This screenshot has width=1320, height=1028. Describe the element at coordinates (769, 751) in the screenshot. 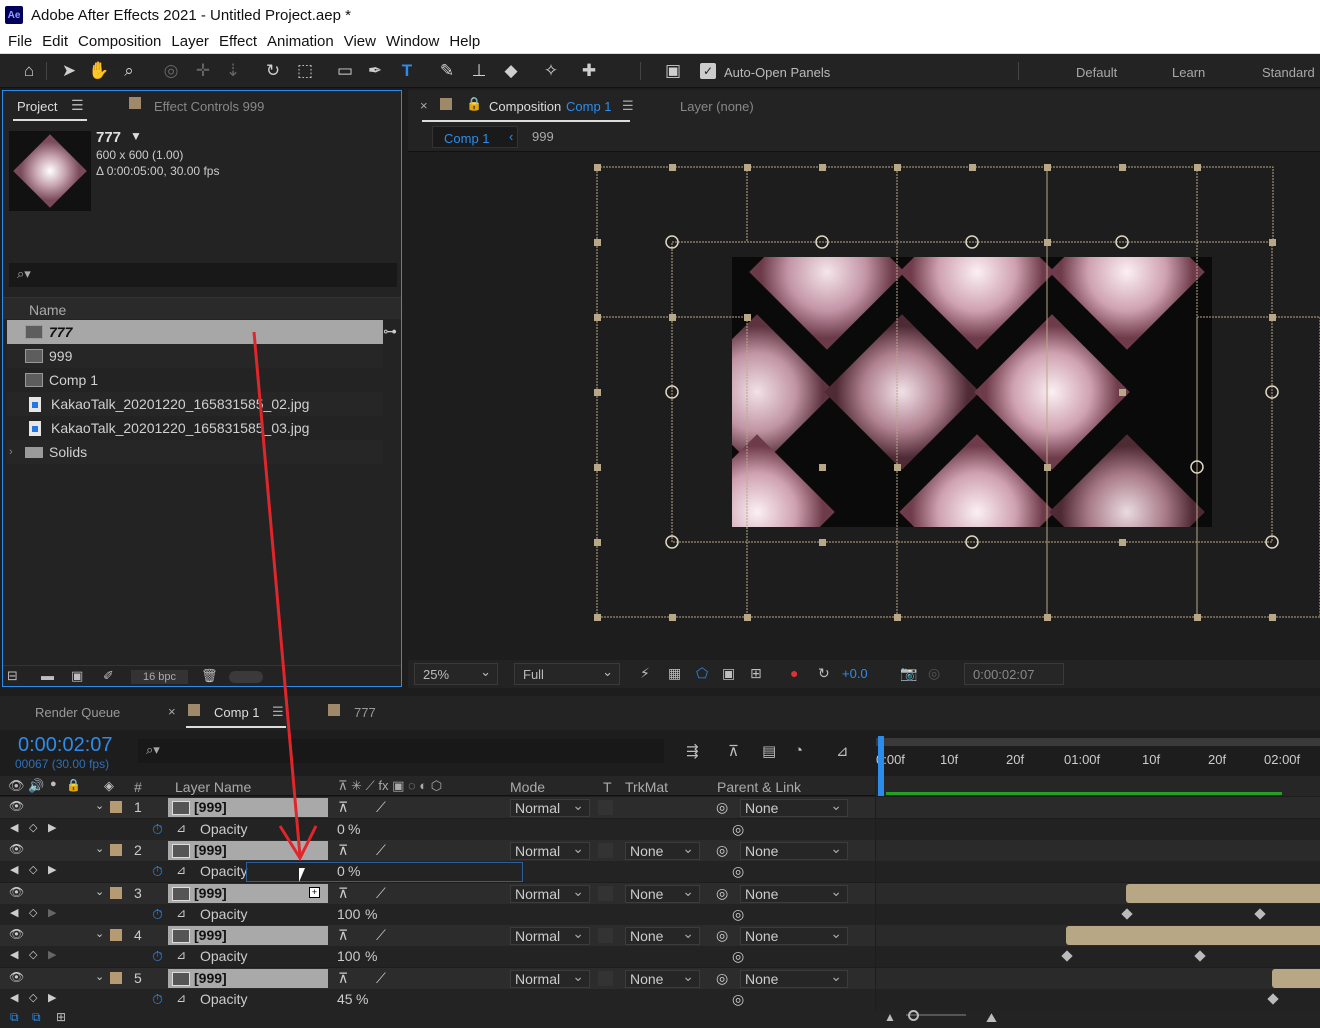

I see `frame-blending-icon: ▤` at that location.